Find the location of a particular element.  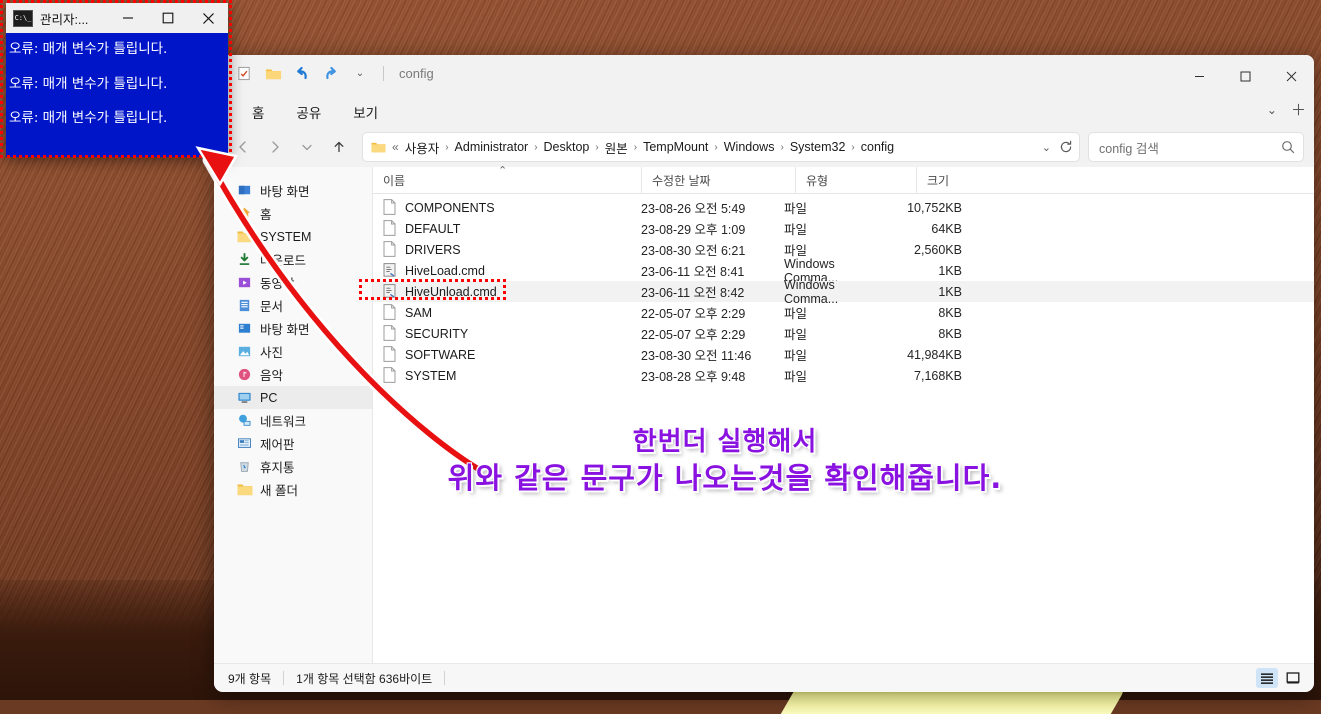

tab-home: 홈 is located at coordinates (258, 112).